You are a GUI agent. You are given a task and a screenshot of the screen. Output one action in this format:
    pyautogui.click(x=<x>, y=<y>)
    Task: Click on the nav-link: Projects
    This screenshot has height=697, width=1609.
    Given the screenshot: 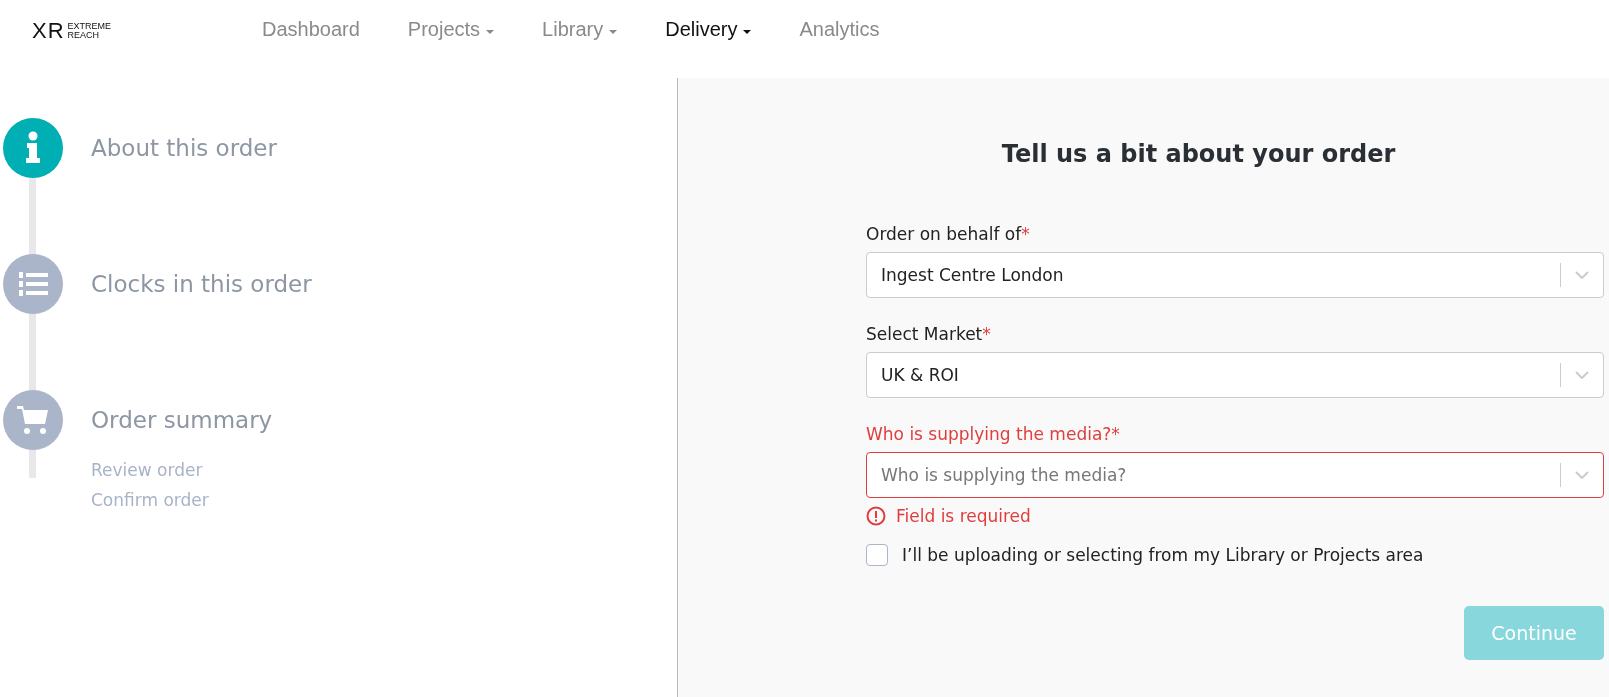 What is the action you would take?
    pyautogui.click(x=451, y=29)
    